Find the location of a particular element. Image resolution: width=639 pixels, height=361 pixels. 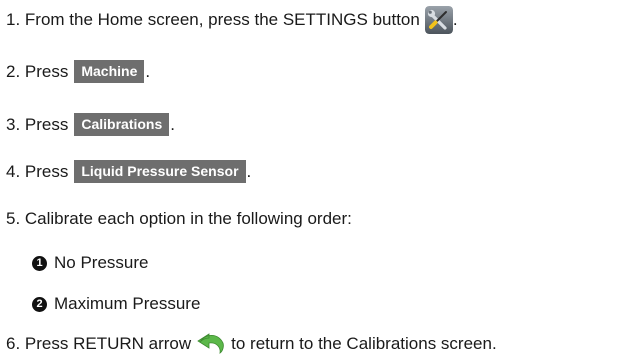

option-1-number-marker: 1 is located at coordinates (39, 263).